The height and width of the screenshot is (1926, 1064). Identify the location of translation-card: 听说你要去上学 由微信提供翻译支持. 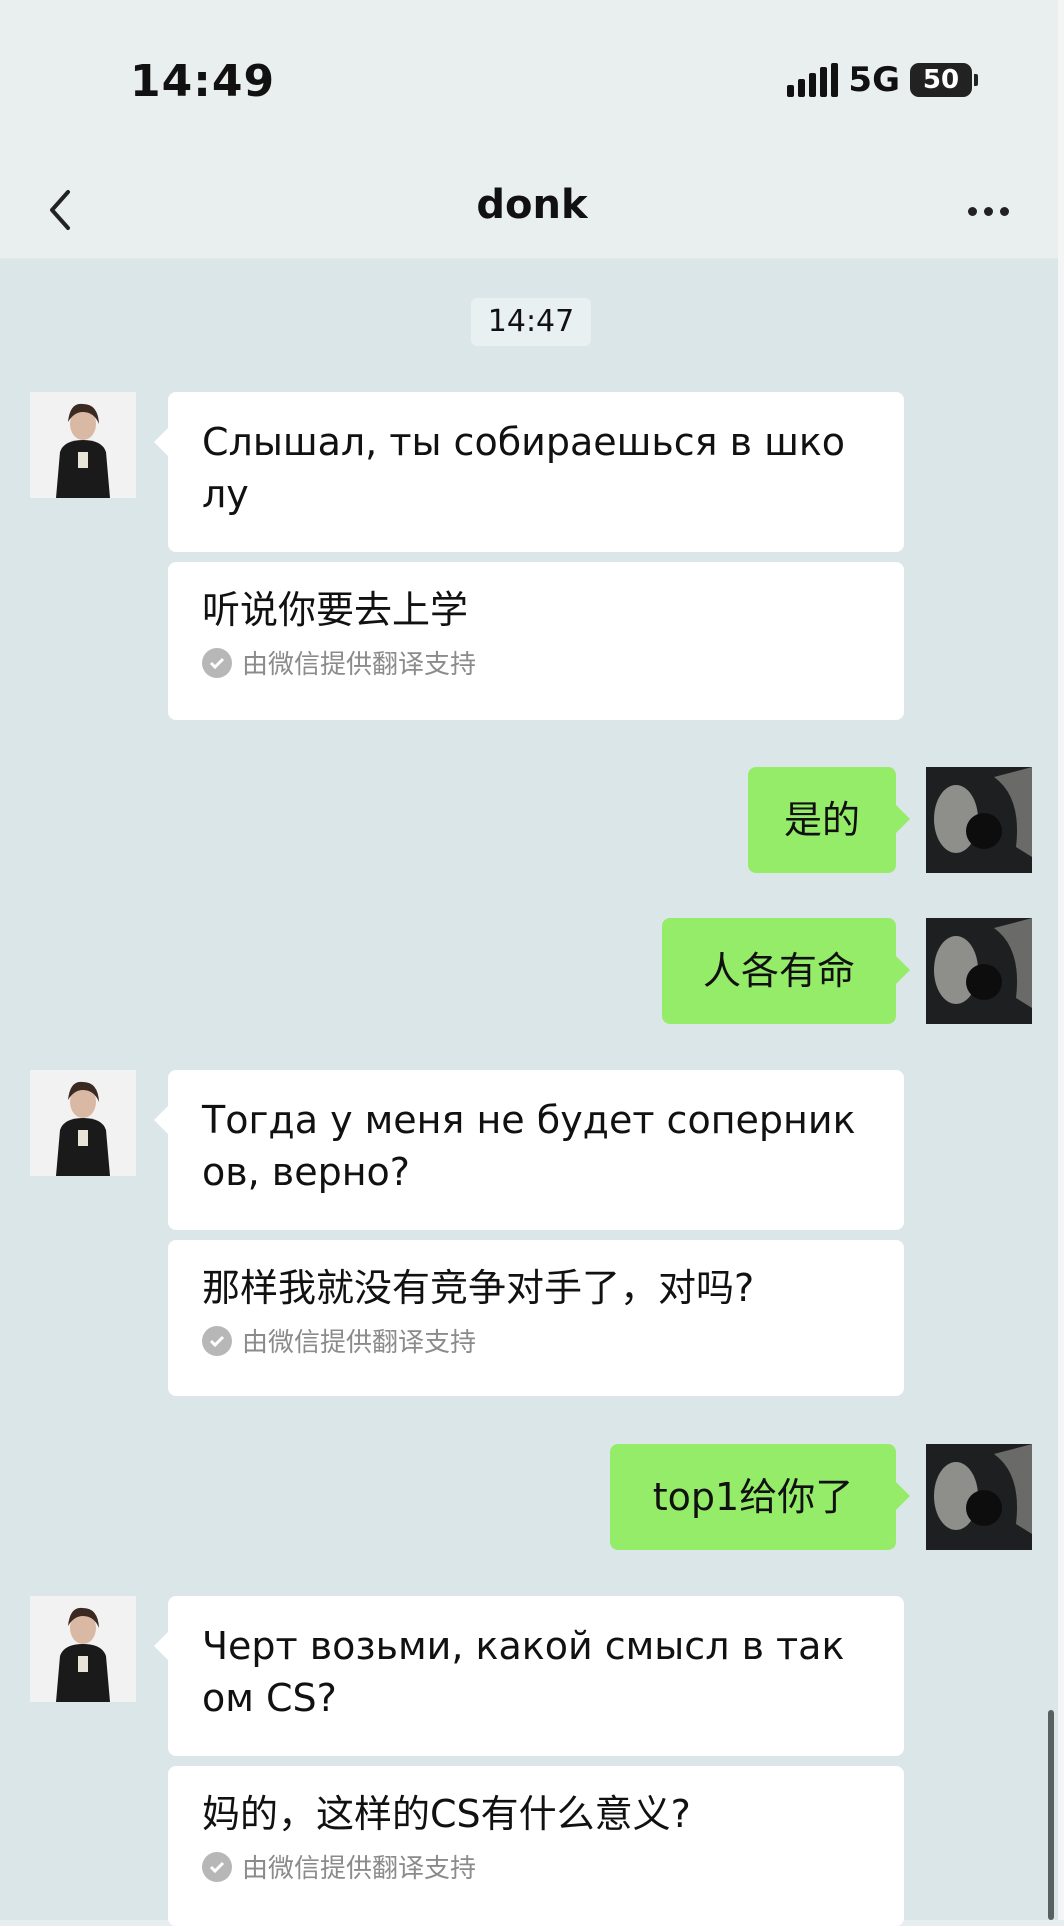
(536, 641).